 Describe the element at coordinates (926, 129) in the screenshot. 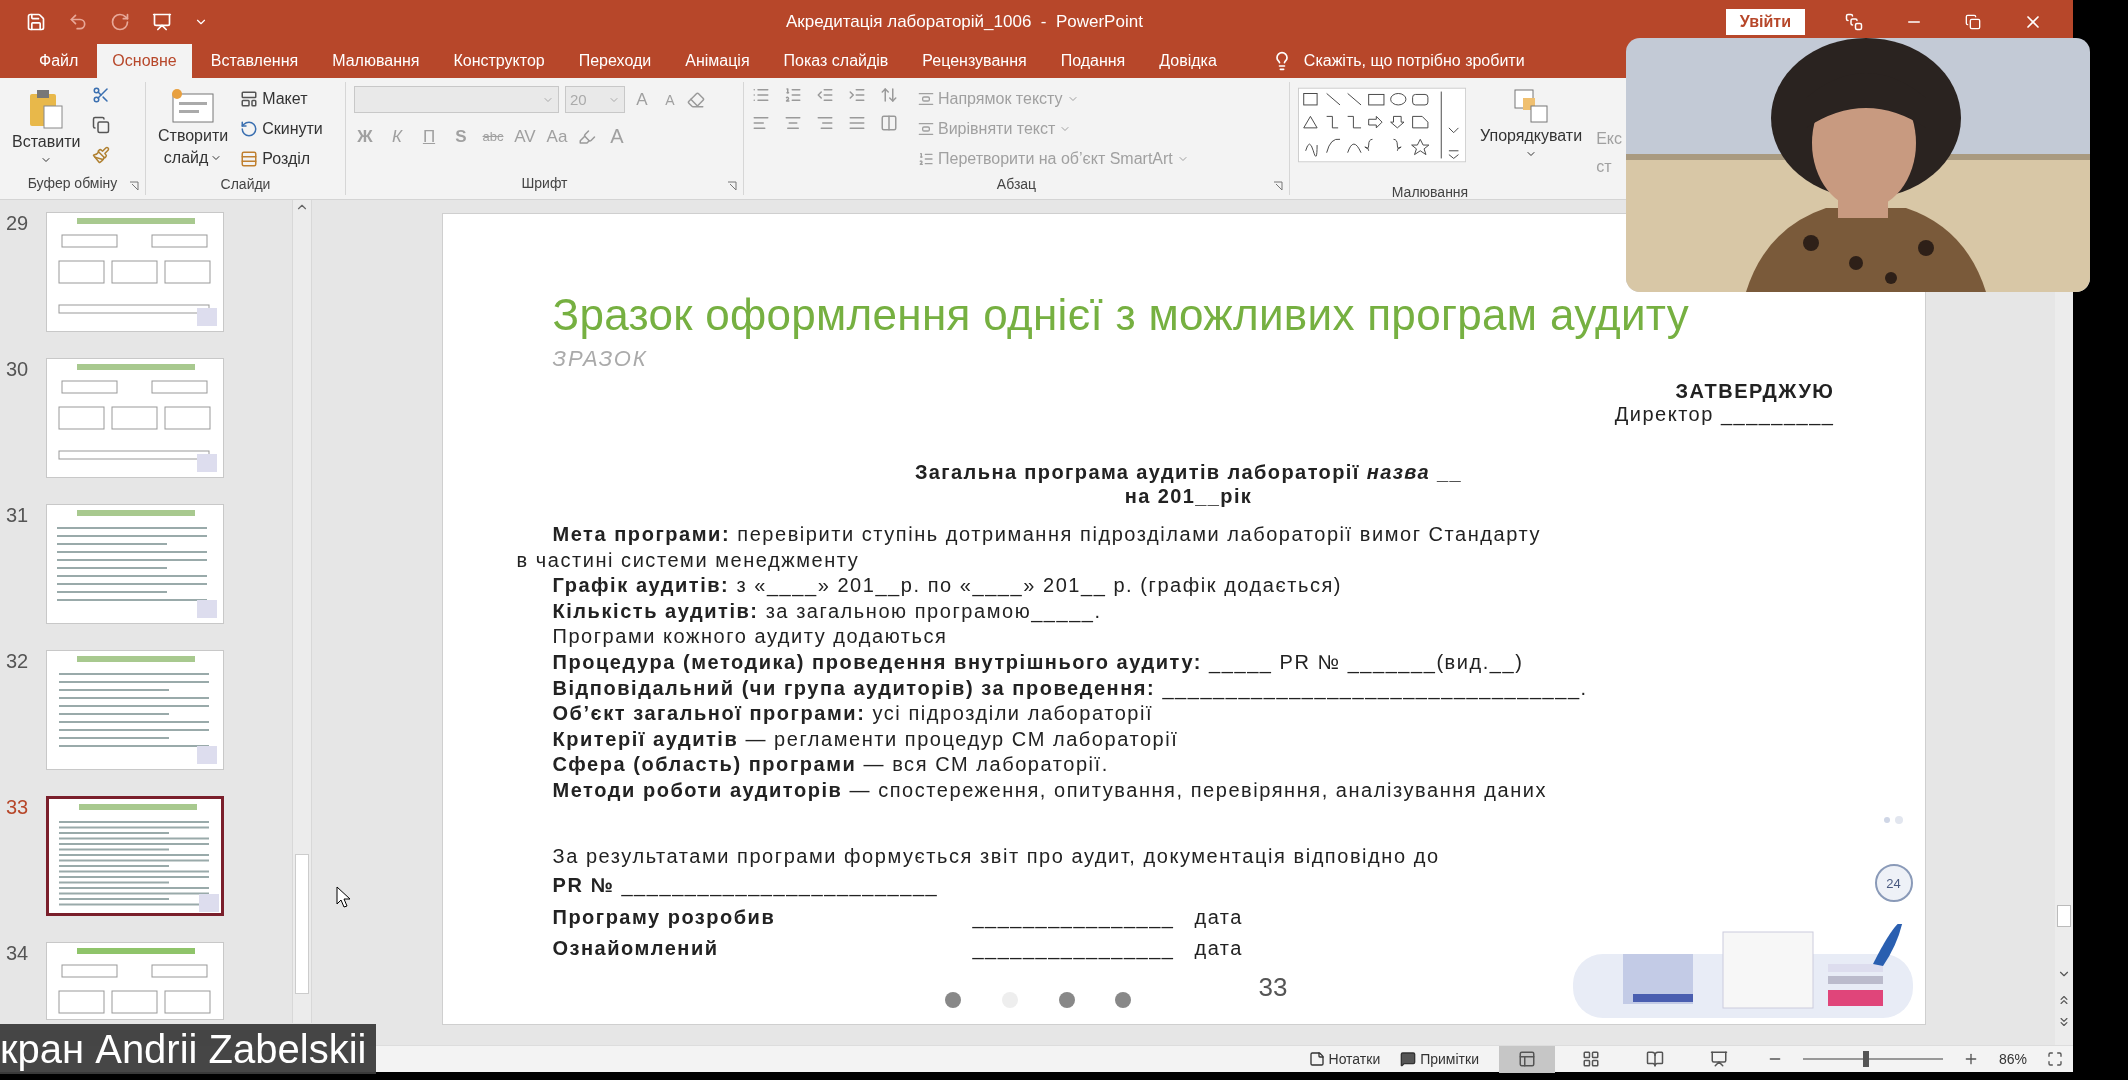

I see `align-text-icon` at that location.